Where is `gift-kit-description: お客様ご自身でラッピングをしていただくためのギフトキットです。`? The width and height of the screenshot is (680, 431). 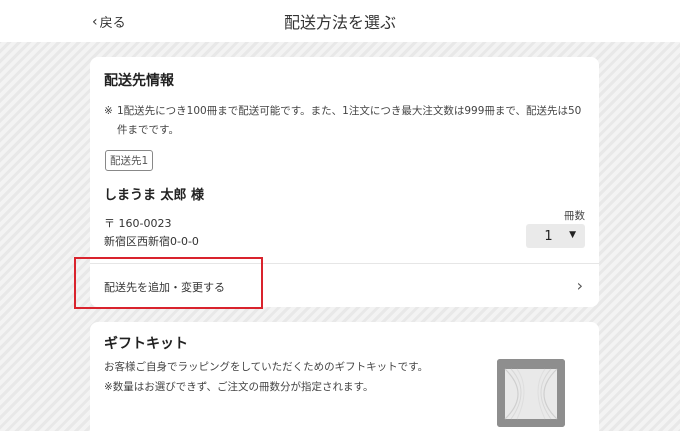 gift-kit-description: お客様ご自身でラッピングをしていただくためのギフトキットです。 is located at coordinates (266, 367).